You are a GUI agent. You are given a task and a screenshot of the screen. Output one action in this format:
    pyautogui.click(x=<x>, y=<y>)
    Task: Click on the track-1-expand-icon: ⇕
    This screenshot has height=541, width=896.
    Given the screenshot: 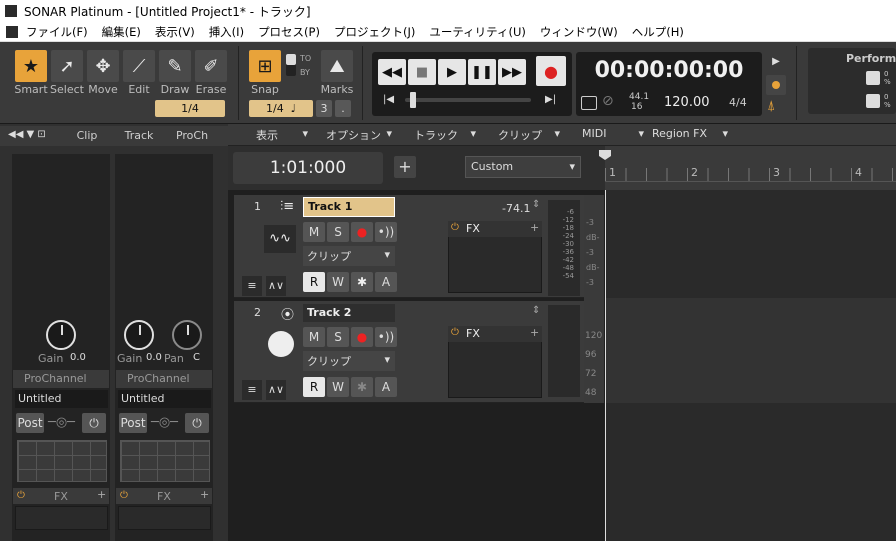 What is the action you would take?
    pyautogui.click(x=536, y=204)
    